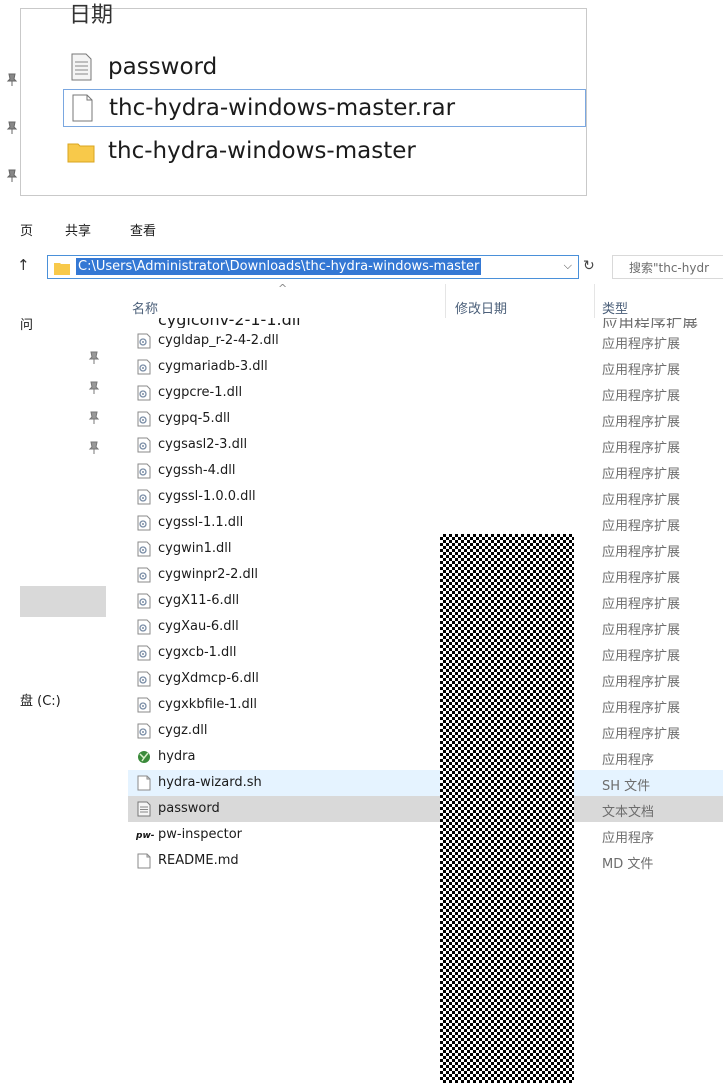  I want to click on redacted-date-column, so click(507, 808).